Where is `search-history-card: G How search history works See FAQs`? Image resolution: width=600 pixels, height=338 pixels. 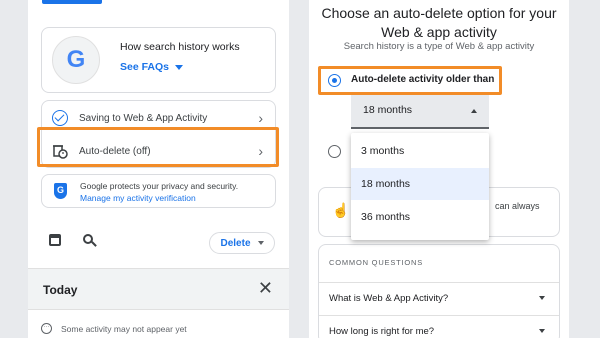 search-history-card: G How search history works See FAQs is located at coordinates (158, 60).